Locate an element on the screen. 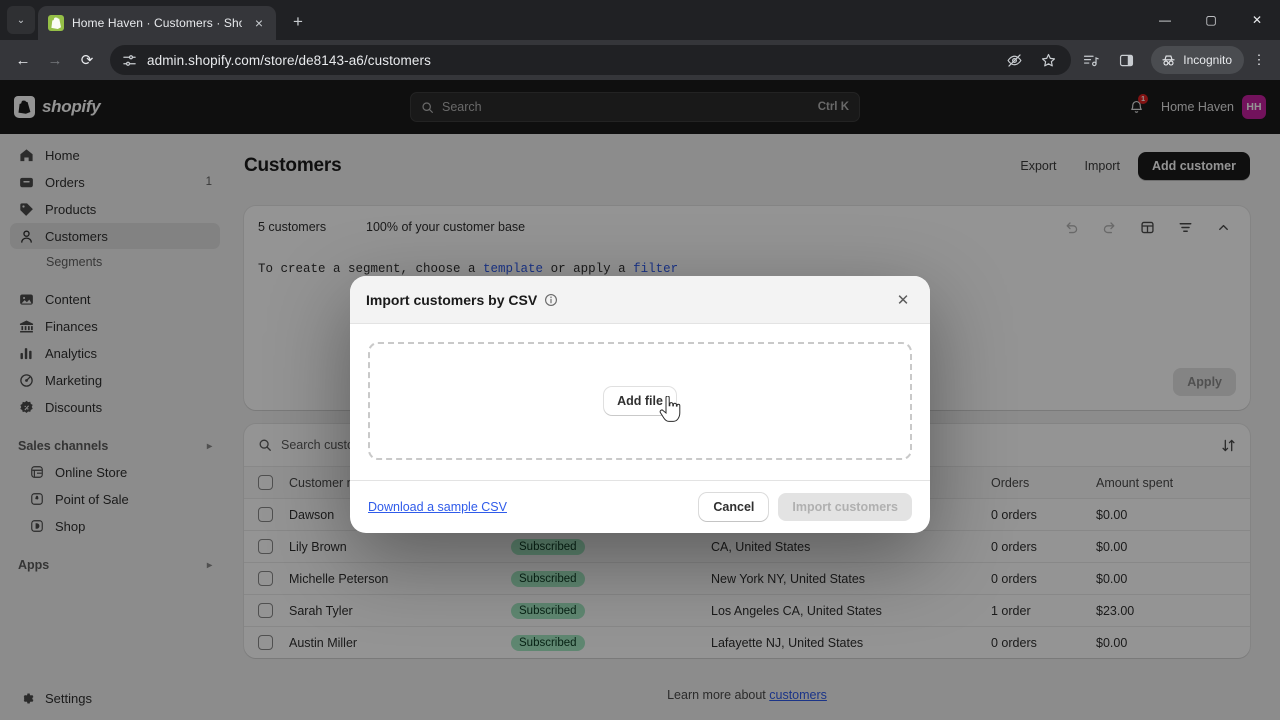 This screenshot has width=1280, height=720. browser-tab: Home Haven · Customers · Sho × is located at coordinates (157, 23).